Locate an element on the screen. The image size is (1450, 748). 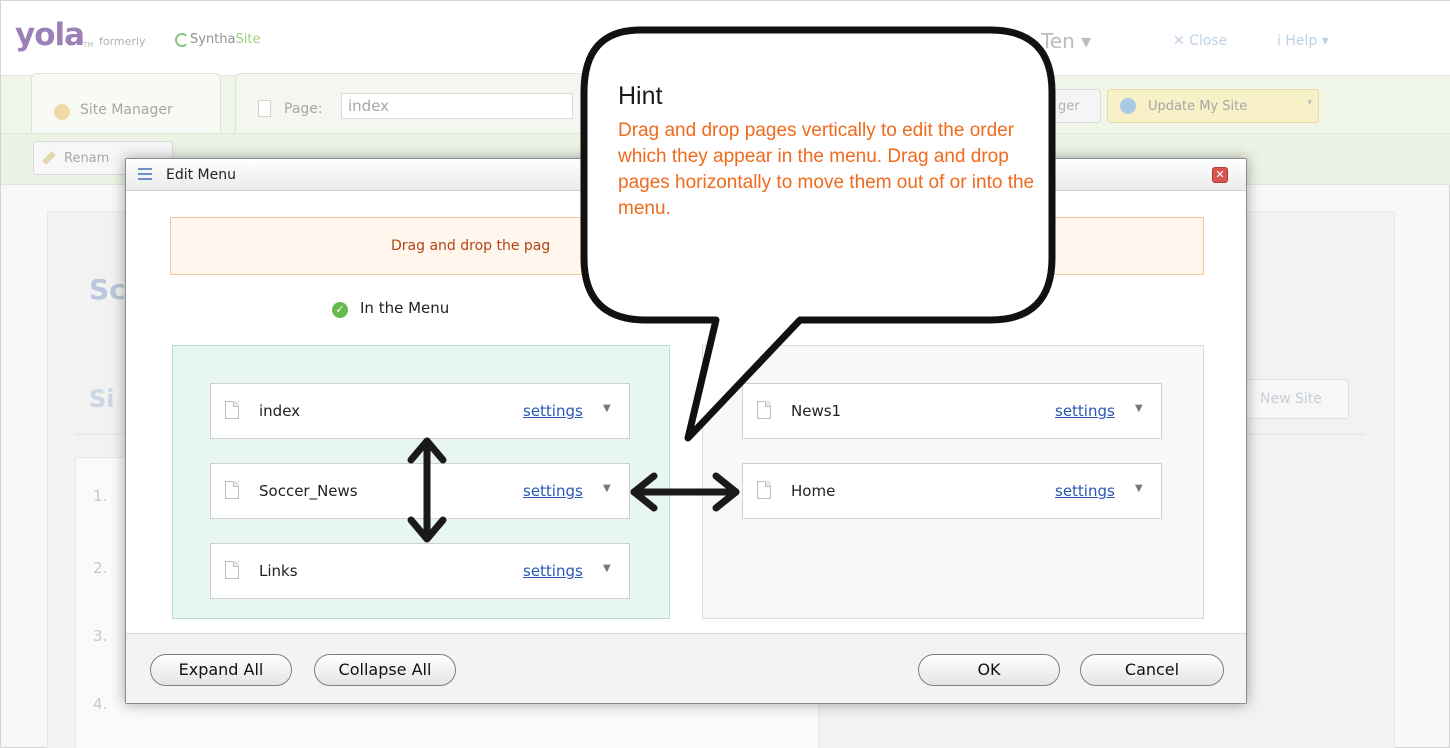
horizontal-double-arrow-icon is located at coordinates (685, 492).